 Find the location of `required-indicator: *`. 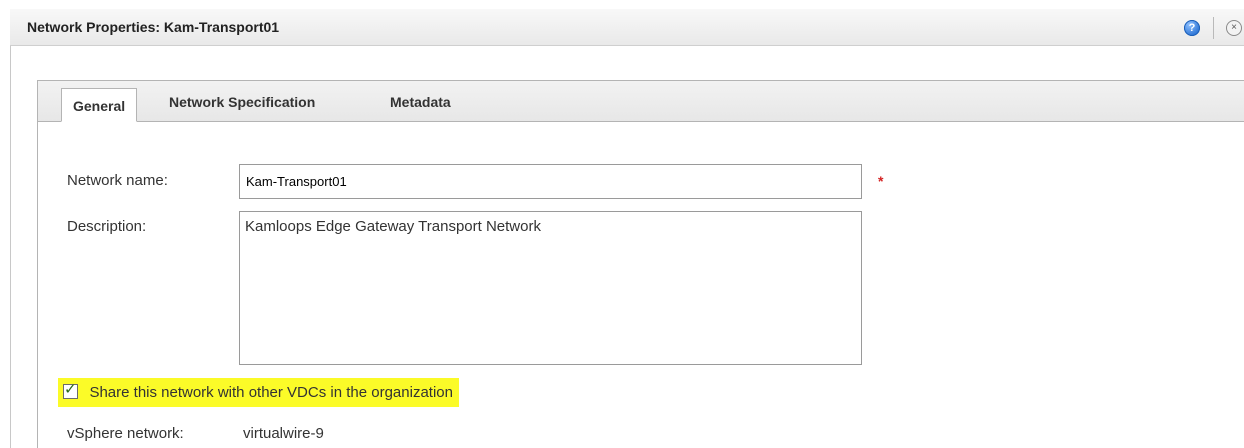

required-indicator: * is located at coordinates (881, 181).